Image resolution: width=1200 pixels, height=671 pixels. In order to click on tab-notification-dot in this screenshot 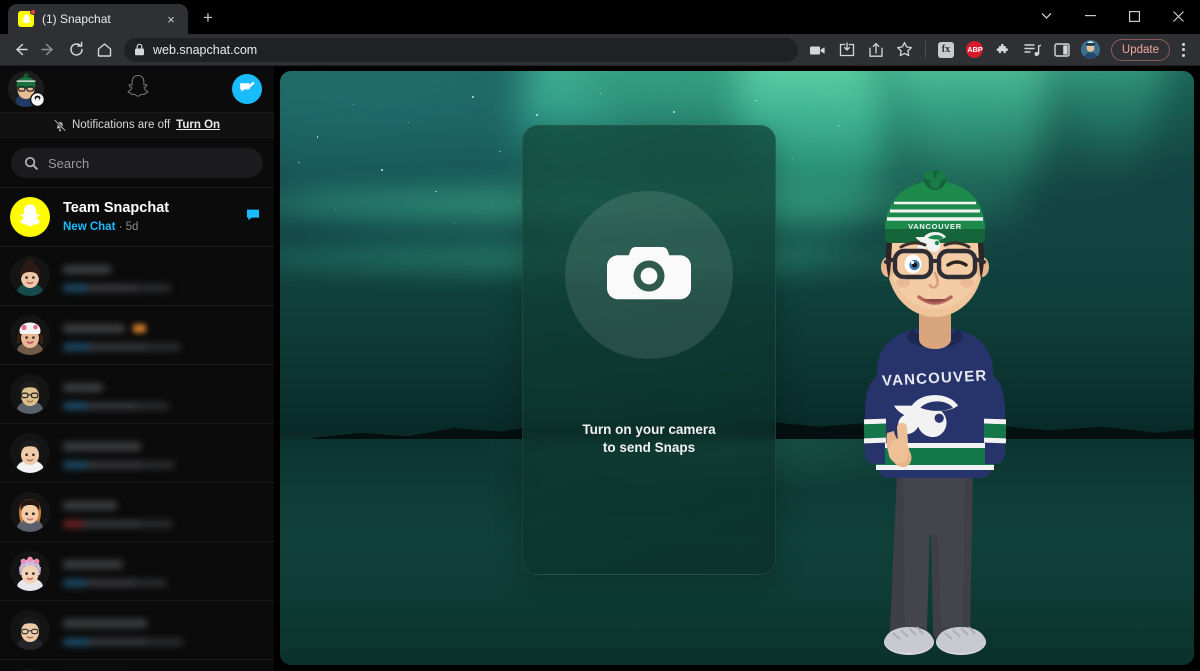, I will do `click(33, 12)`.